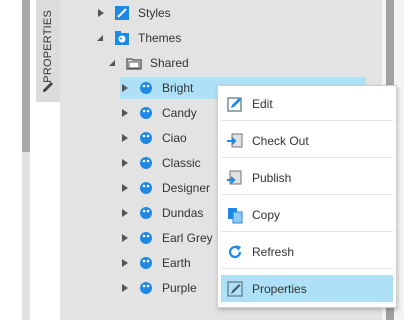 This screenshot has height=320, width=404. I want to click on tree-item-label: Earl Grey, so click(187, 238).